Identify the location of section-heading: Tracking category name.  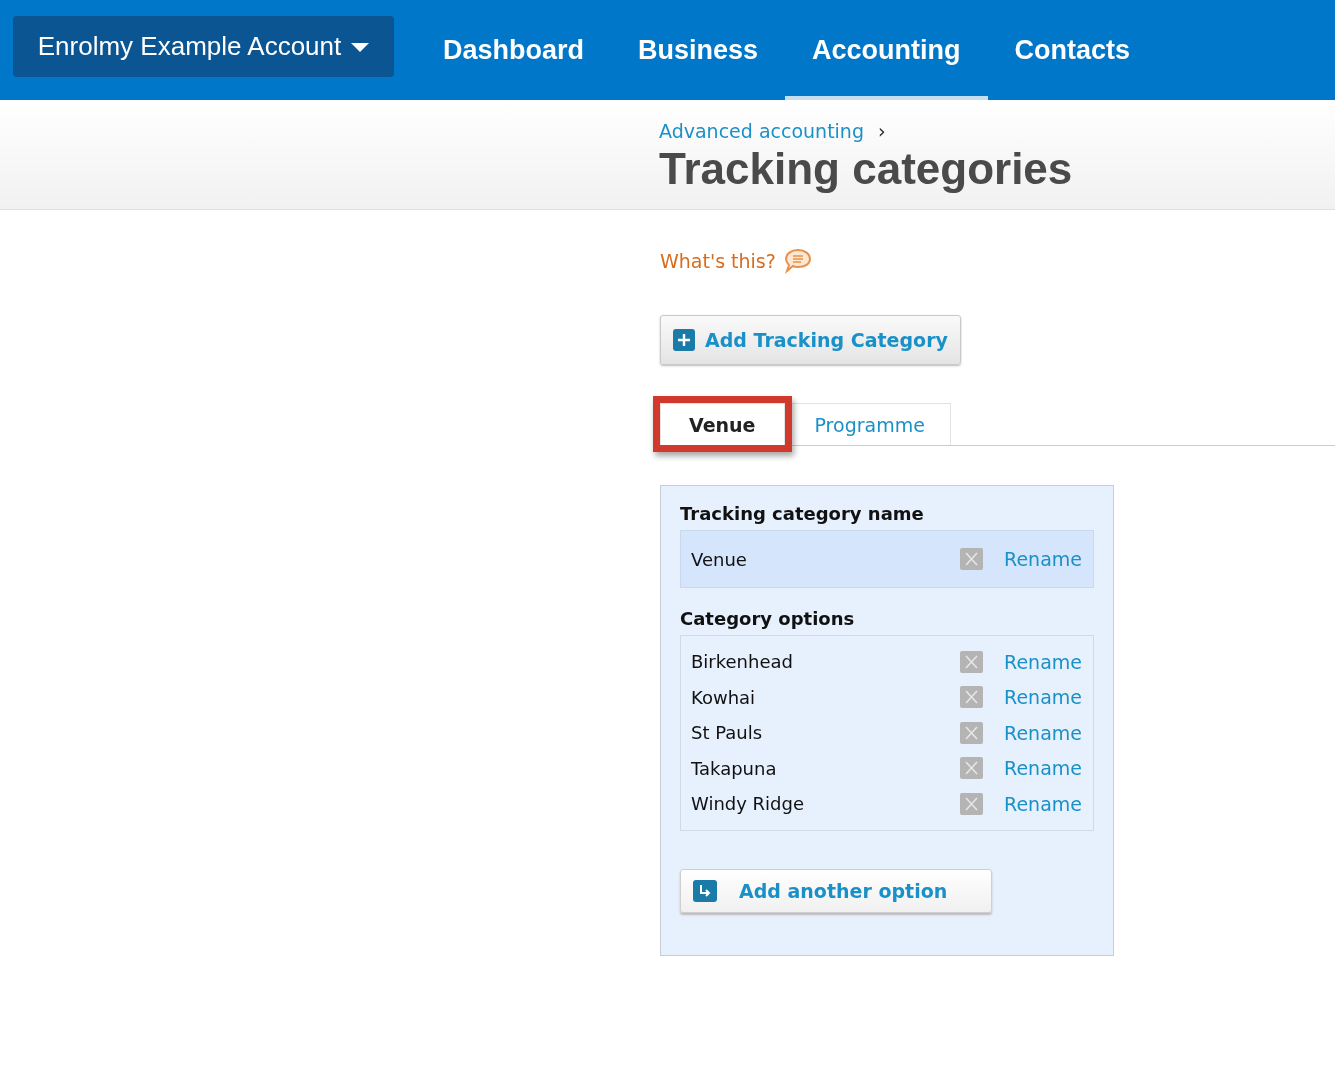
(802, 513).